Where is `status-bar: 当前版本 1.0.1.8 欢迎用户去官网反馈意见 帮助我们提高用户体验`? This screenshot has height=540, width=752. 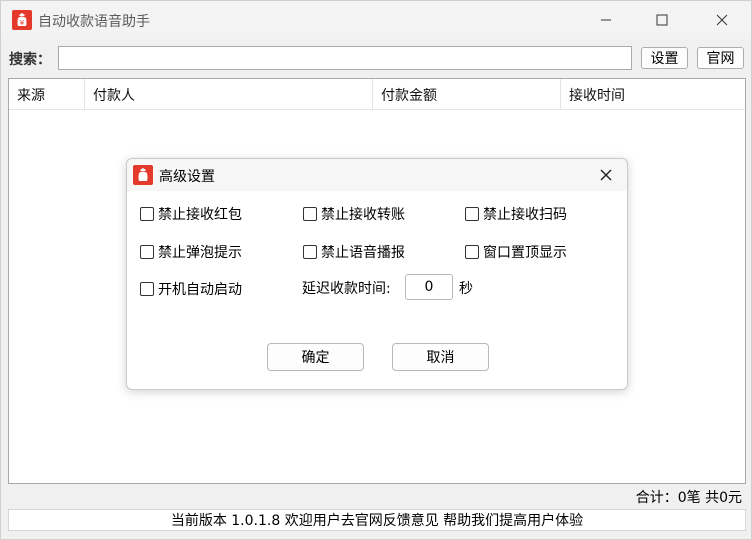 status-bar: 当前版本 1.0.1.8 欢迎用户去官网反馈意见 帮助我们提高用户体验 is located at coordinates (377, 520).